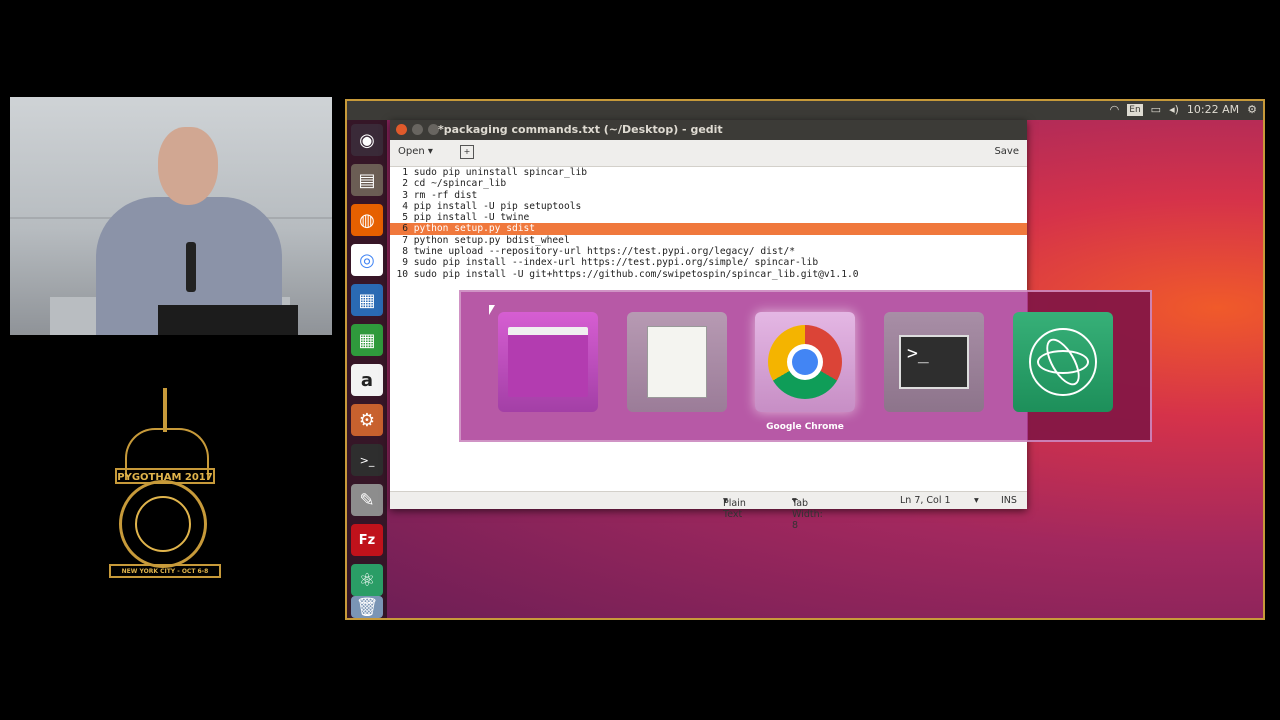 Image resolution: width=1280 pixels, height=720 pixels. I want to click on code-line: 4 pip install -U pip setuptools, so click(708, 206).